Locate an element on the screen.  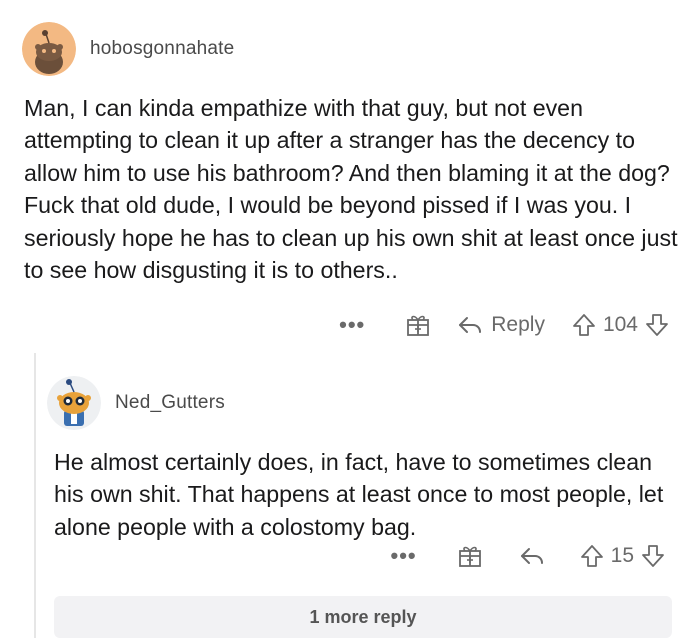
vote-score: 15 is located at coordinates (622, 555).